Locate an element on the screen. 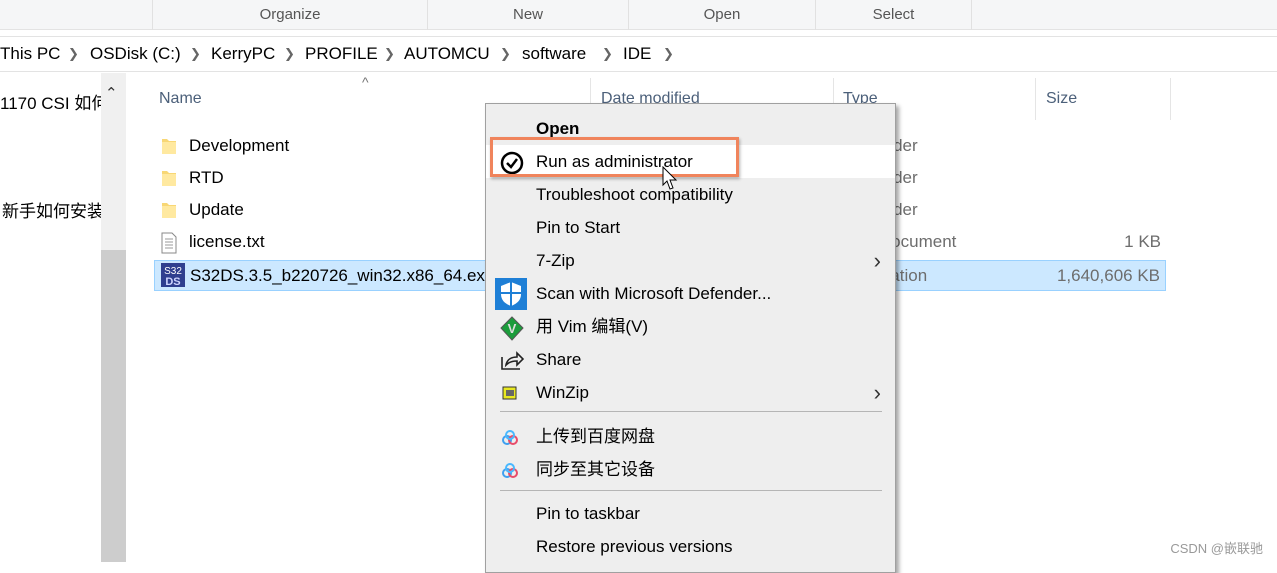 This screenshot has width=1277, height=573. ribbon-group-open: Open is located at coordinates (721, 15).